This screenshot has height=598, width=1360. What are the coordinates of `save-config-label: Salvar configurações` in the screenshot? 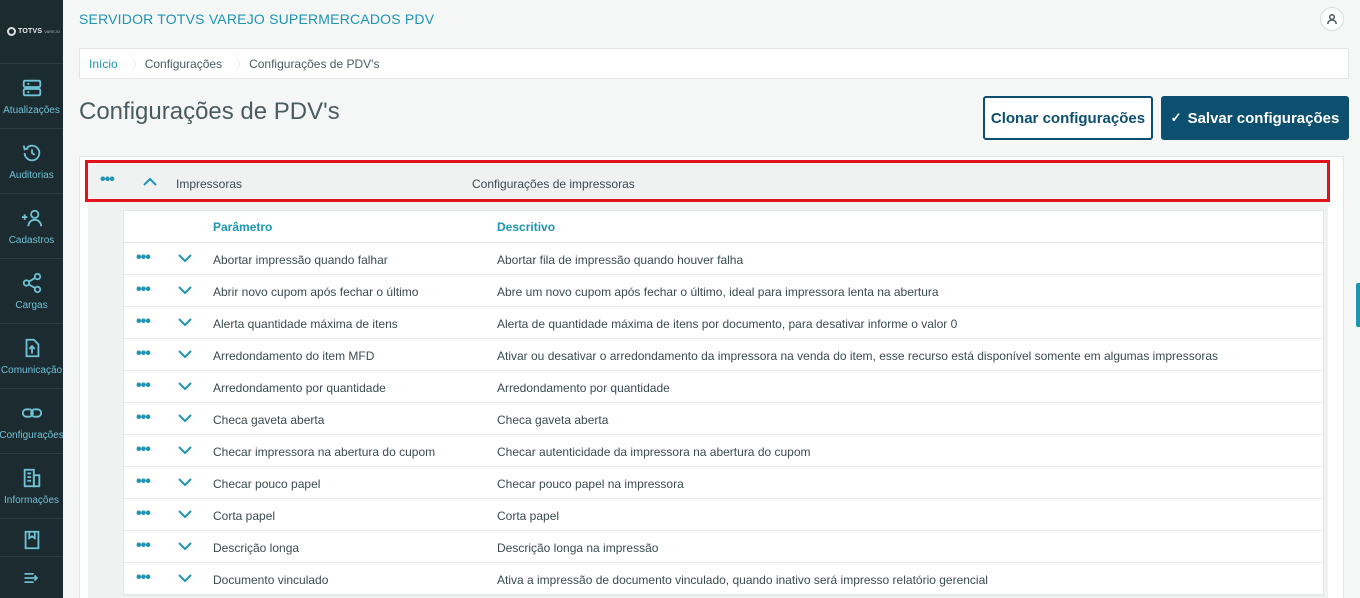 It's located at (1263, 118).